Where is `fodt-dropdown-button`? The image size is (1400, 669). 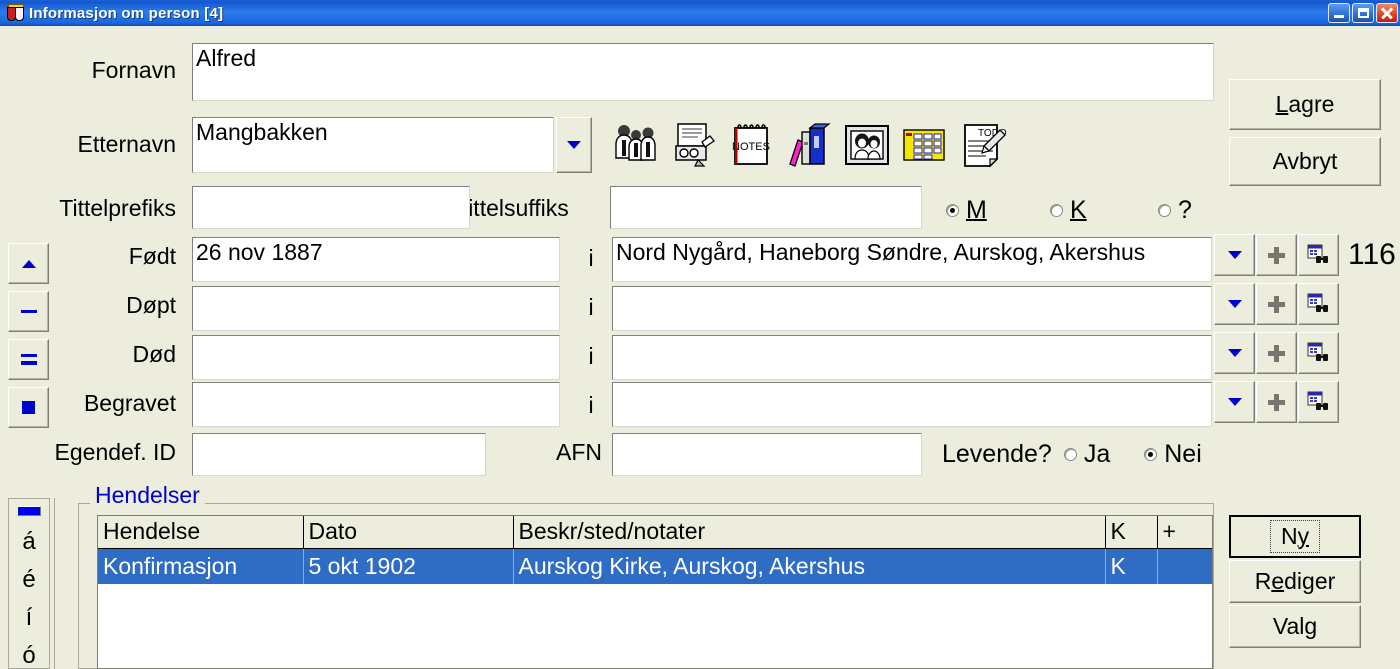
fodt-dropdown-button is located at coordinates (1234, 255).